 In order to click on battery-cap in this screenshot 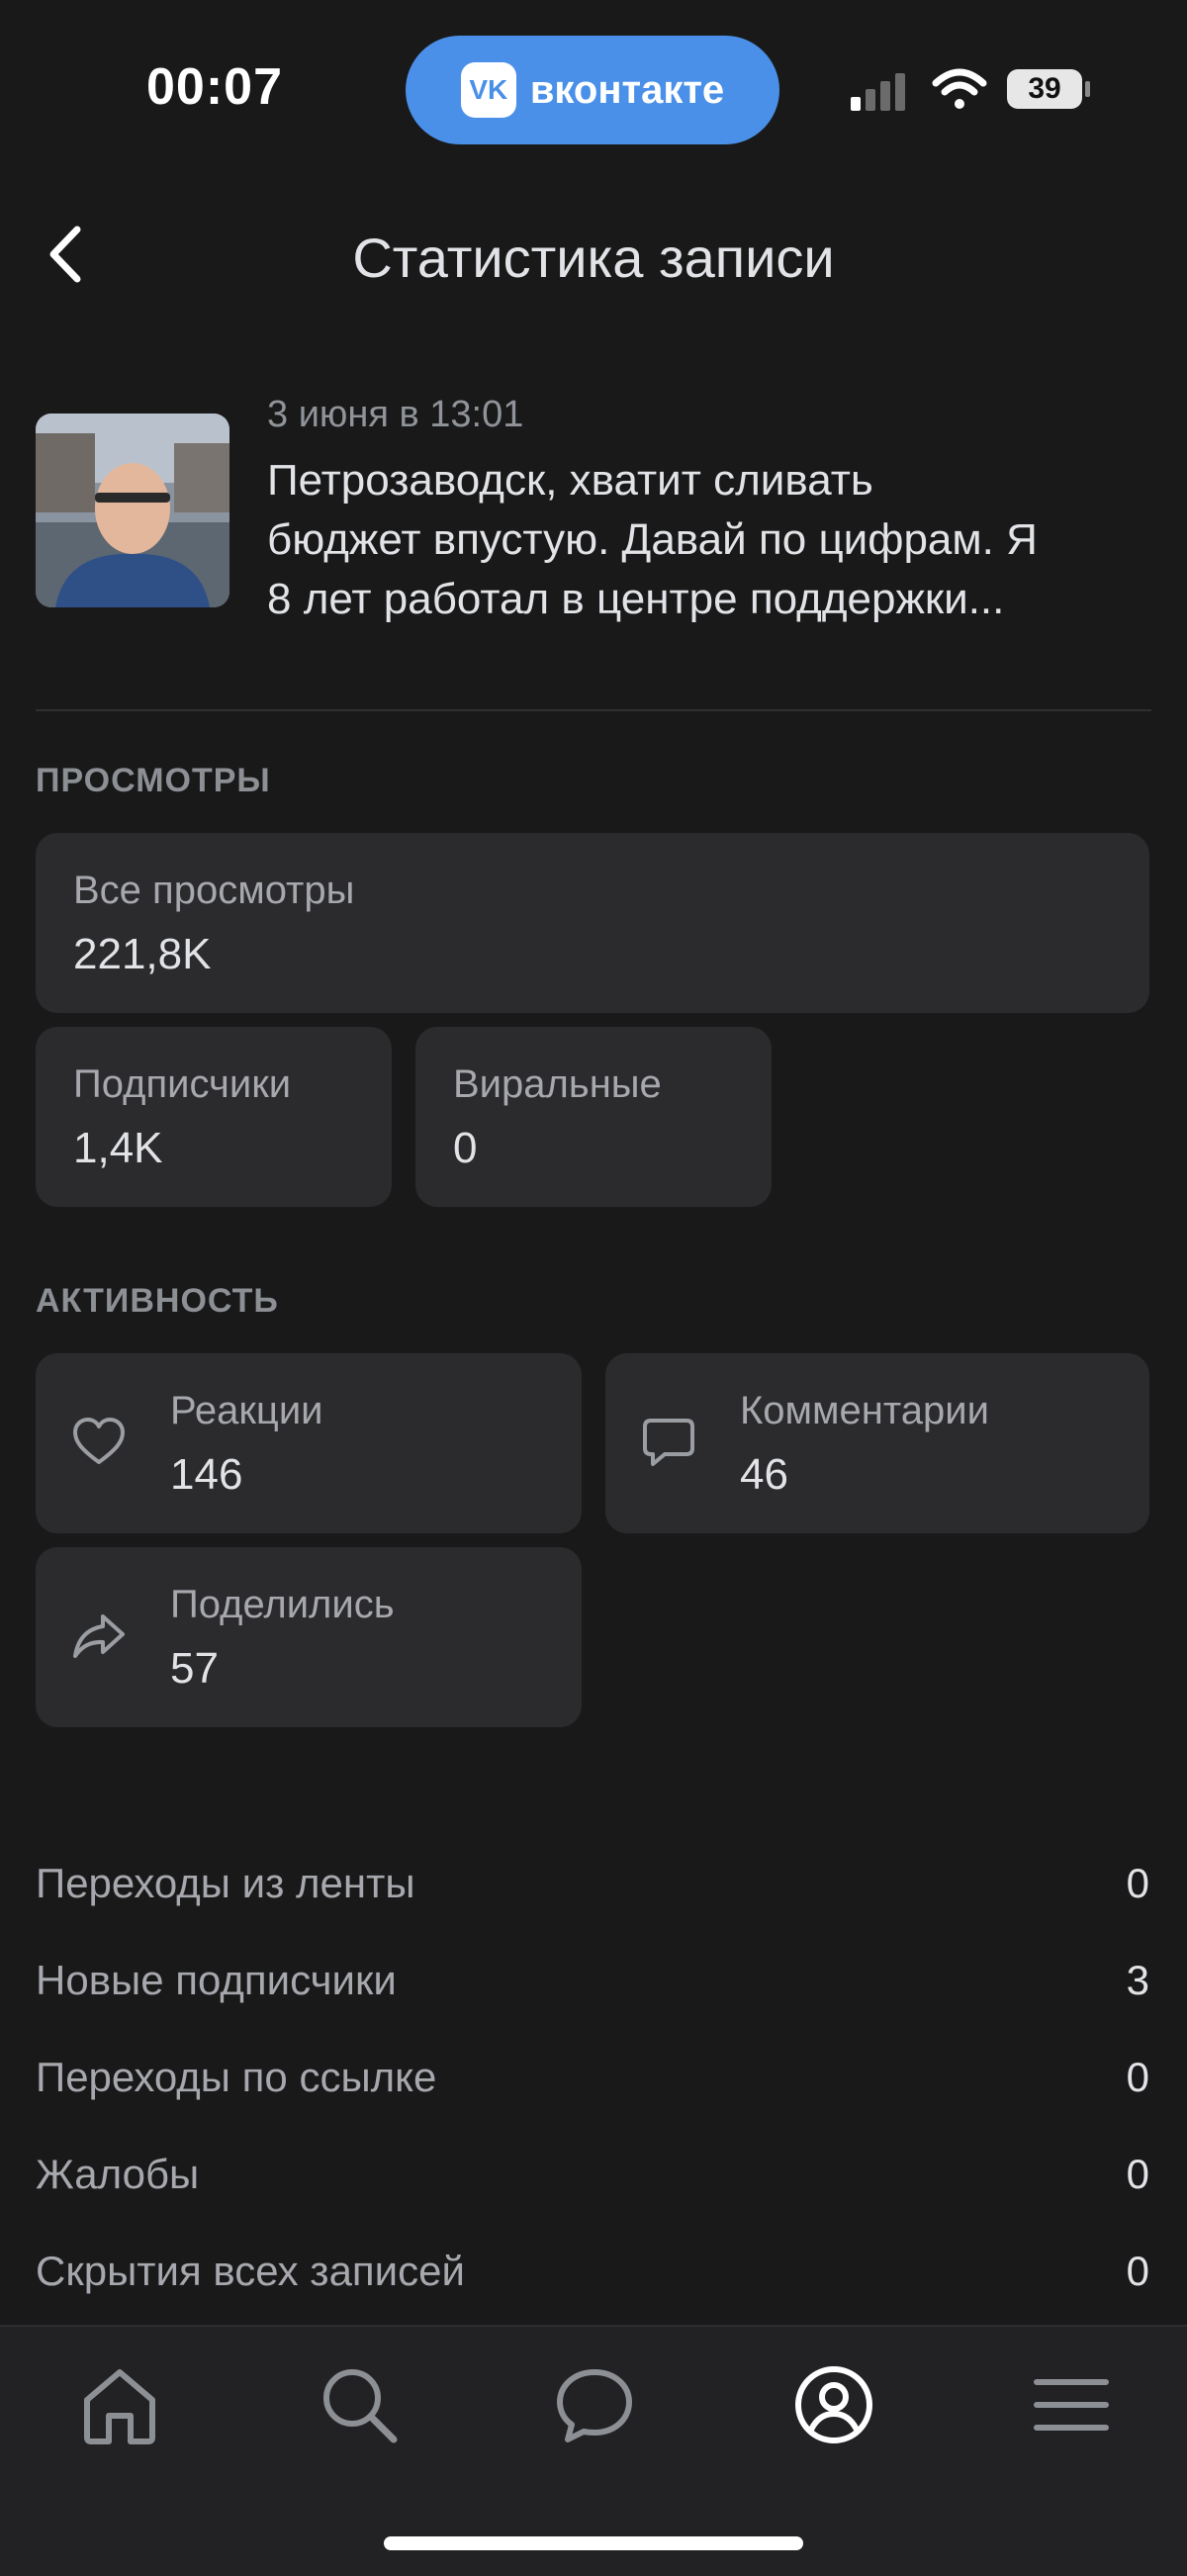, I will do `click(1087, 89)`.